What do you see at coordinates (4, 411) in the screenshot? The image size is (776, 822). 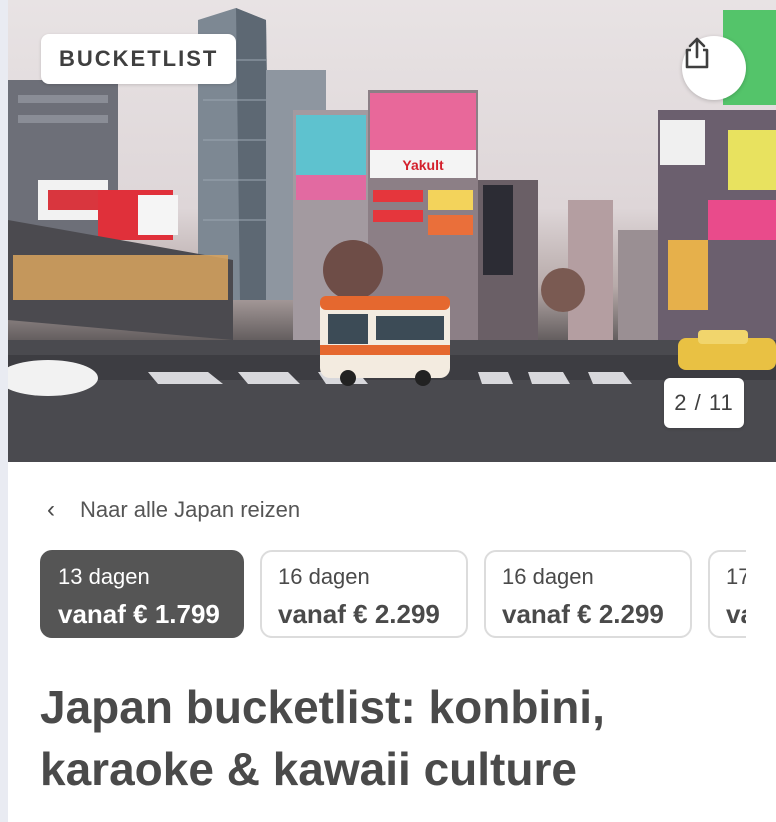 I see `page-edge` at bounding box center [4, 411].